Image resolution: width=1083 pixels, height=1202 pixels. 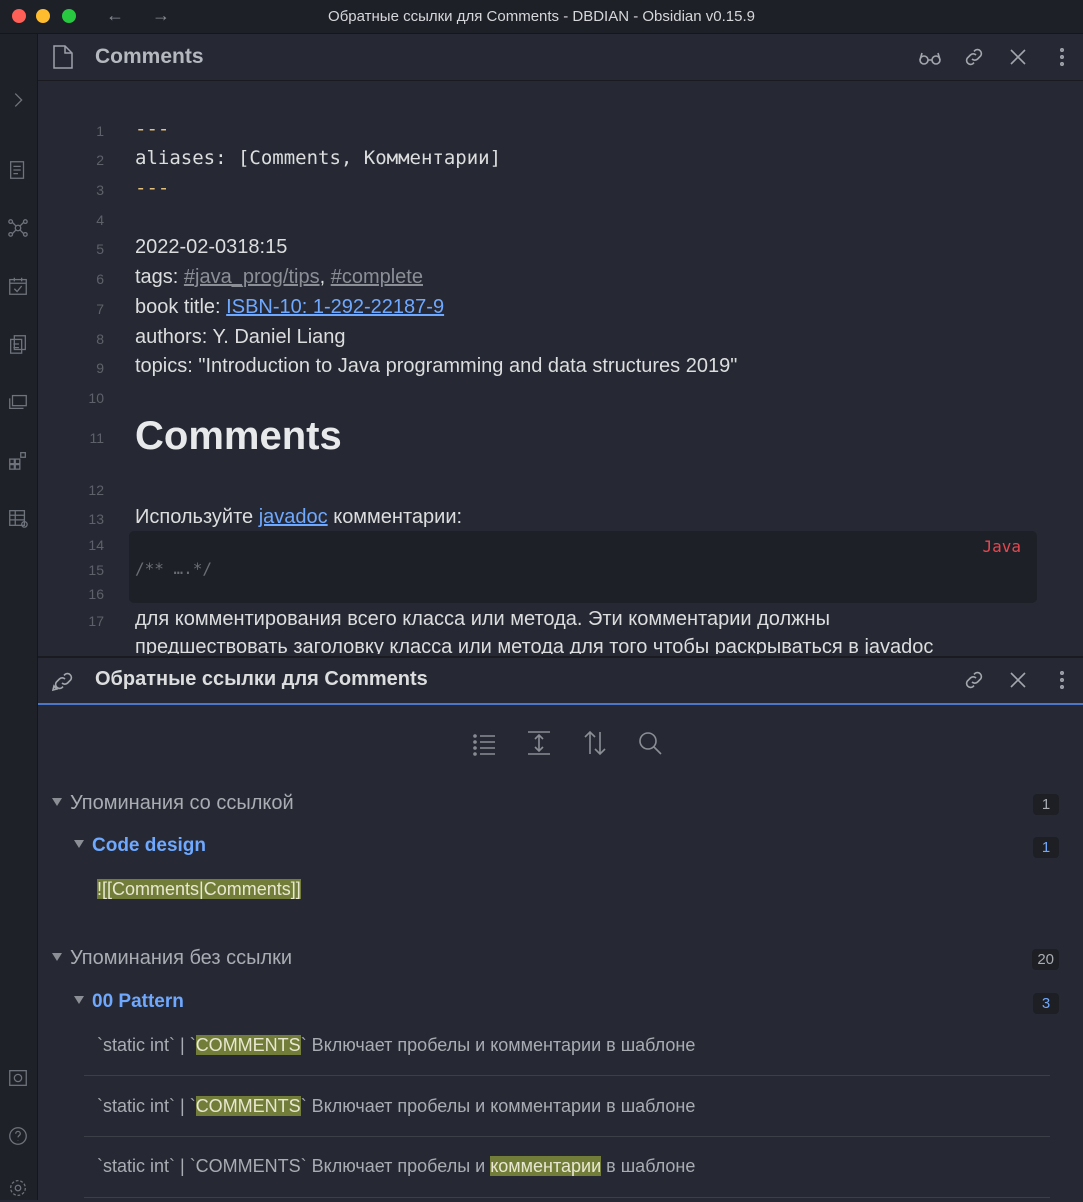 What do you see at coordinates (96, 490) in the screenshot?
I see `line-number: 12` at bounding box center [96, 490].